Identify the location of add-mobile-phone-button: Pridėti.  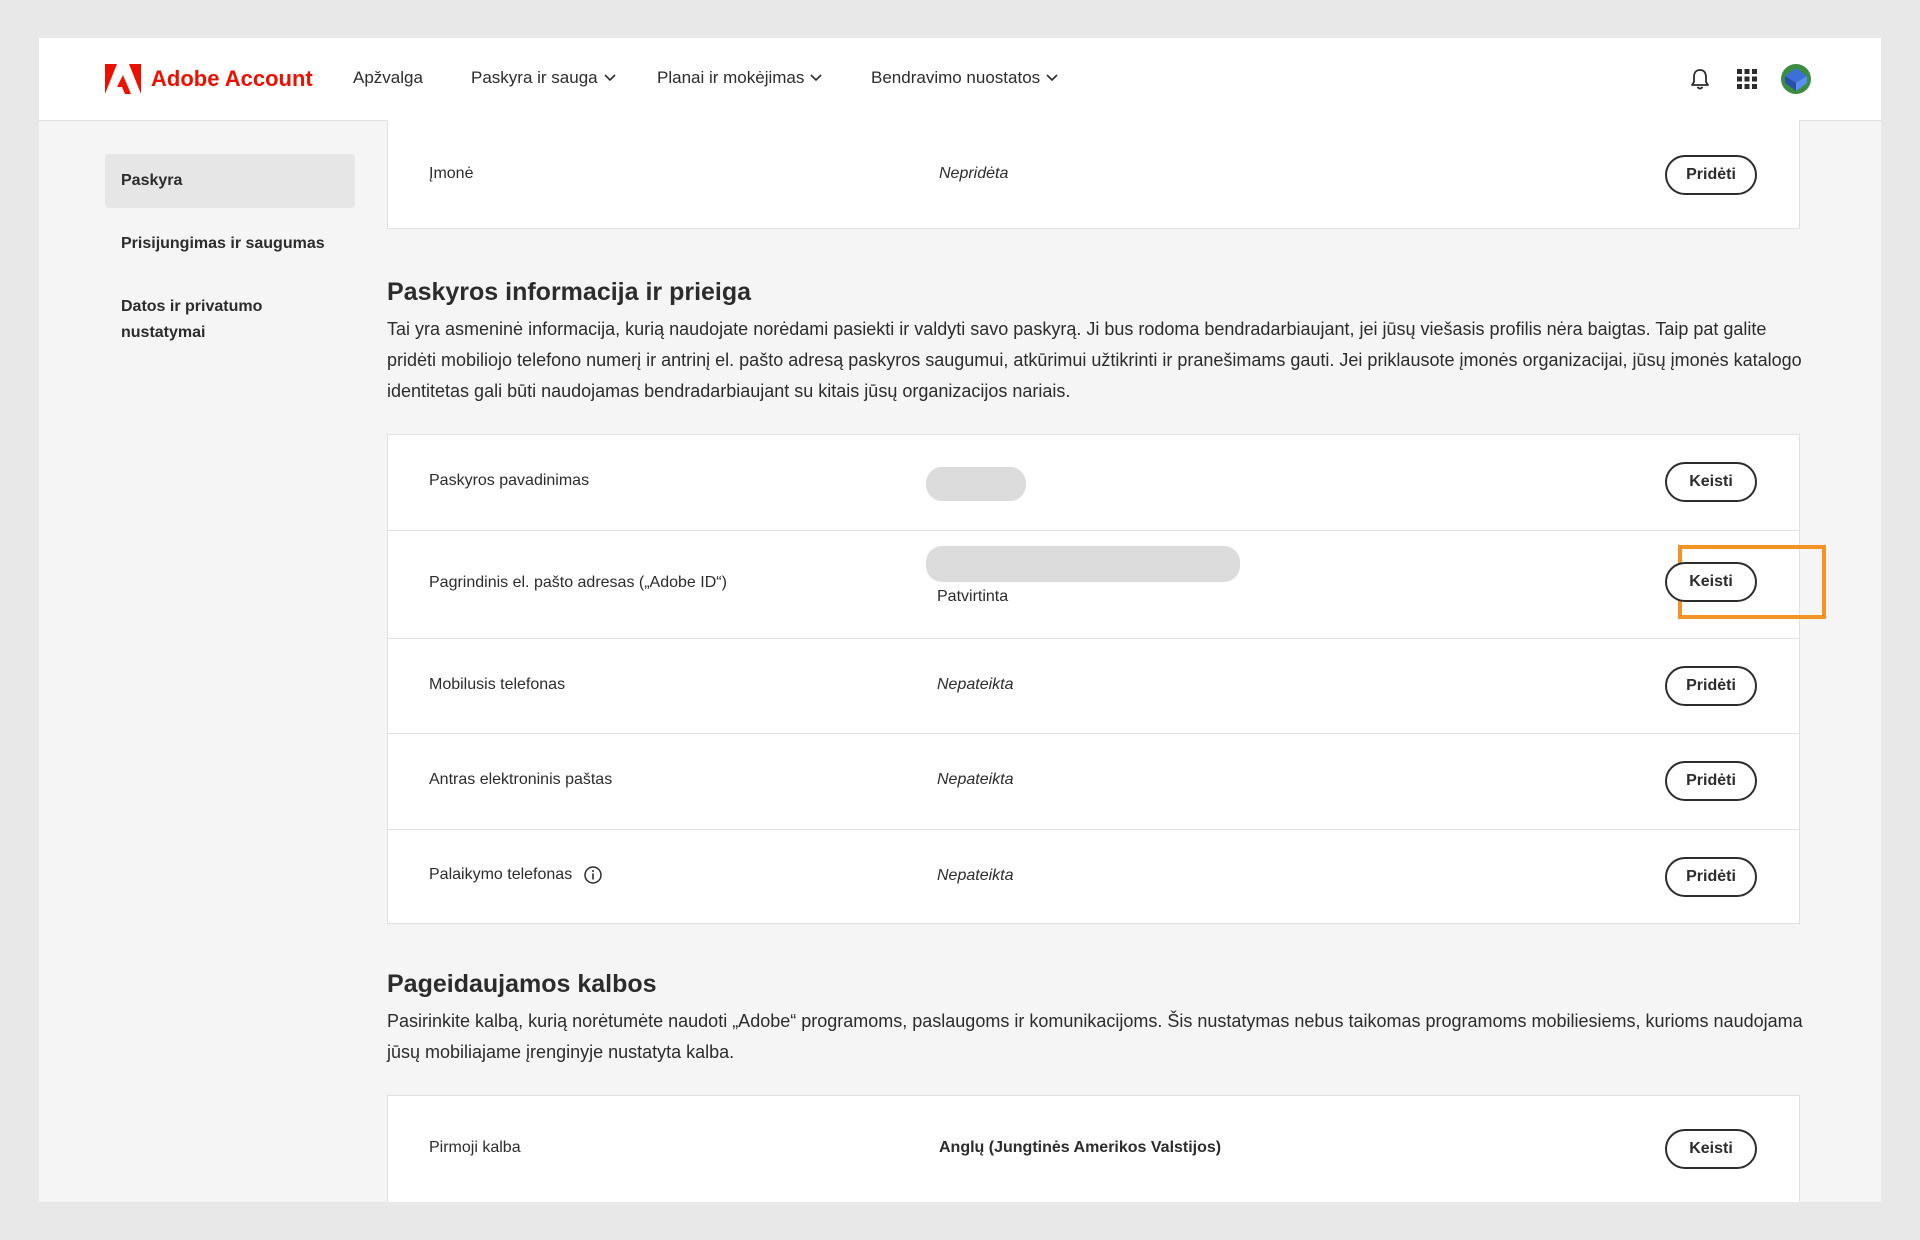
(1711, 686).